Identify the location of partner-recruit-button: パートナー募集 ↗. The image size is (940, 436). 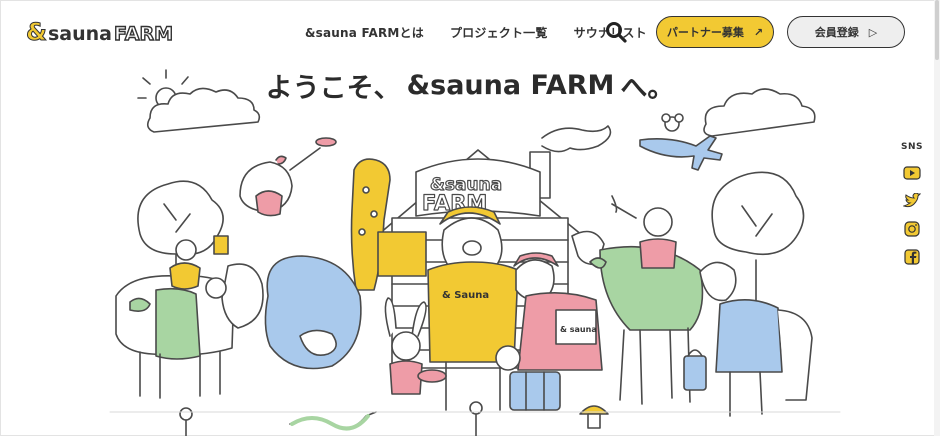
(715, 32).